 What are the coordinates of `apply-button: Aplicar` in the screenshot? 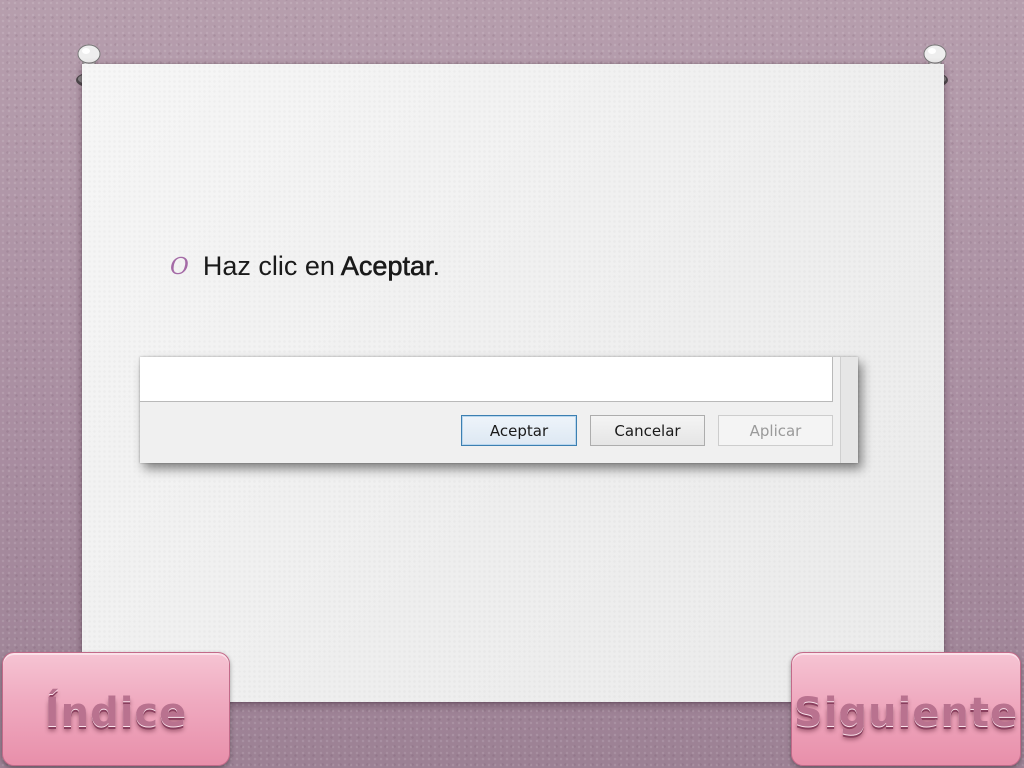 It's located at (775, 430).